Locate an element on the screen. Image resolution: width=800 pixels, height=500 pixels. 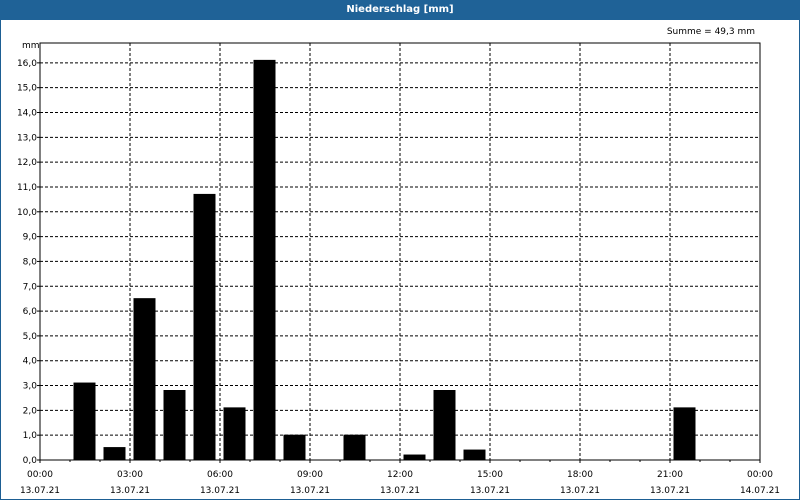
y-tick-label: 6,0 is located at coordinates (30, 312).